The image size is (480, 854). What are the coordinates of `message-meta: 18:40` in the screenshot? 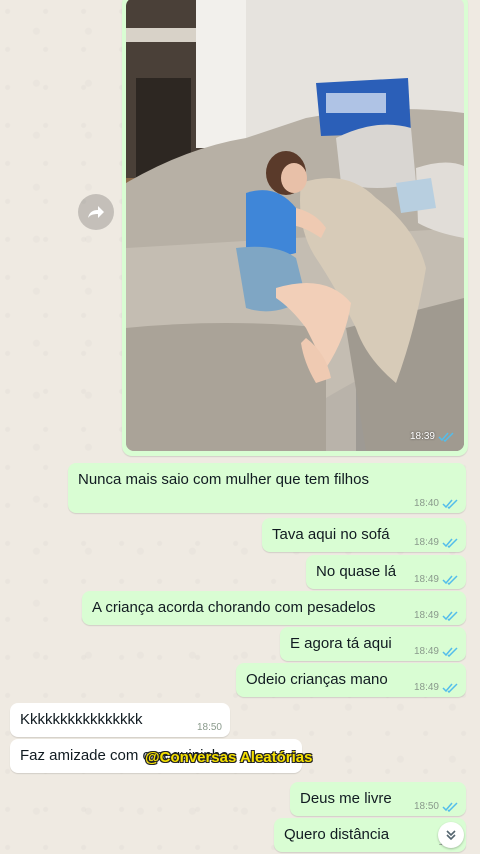 It's located at (436, 503).